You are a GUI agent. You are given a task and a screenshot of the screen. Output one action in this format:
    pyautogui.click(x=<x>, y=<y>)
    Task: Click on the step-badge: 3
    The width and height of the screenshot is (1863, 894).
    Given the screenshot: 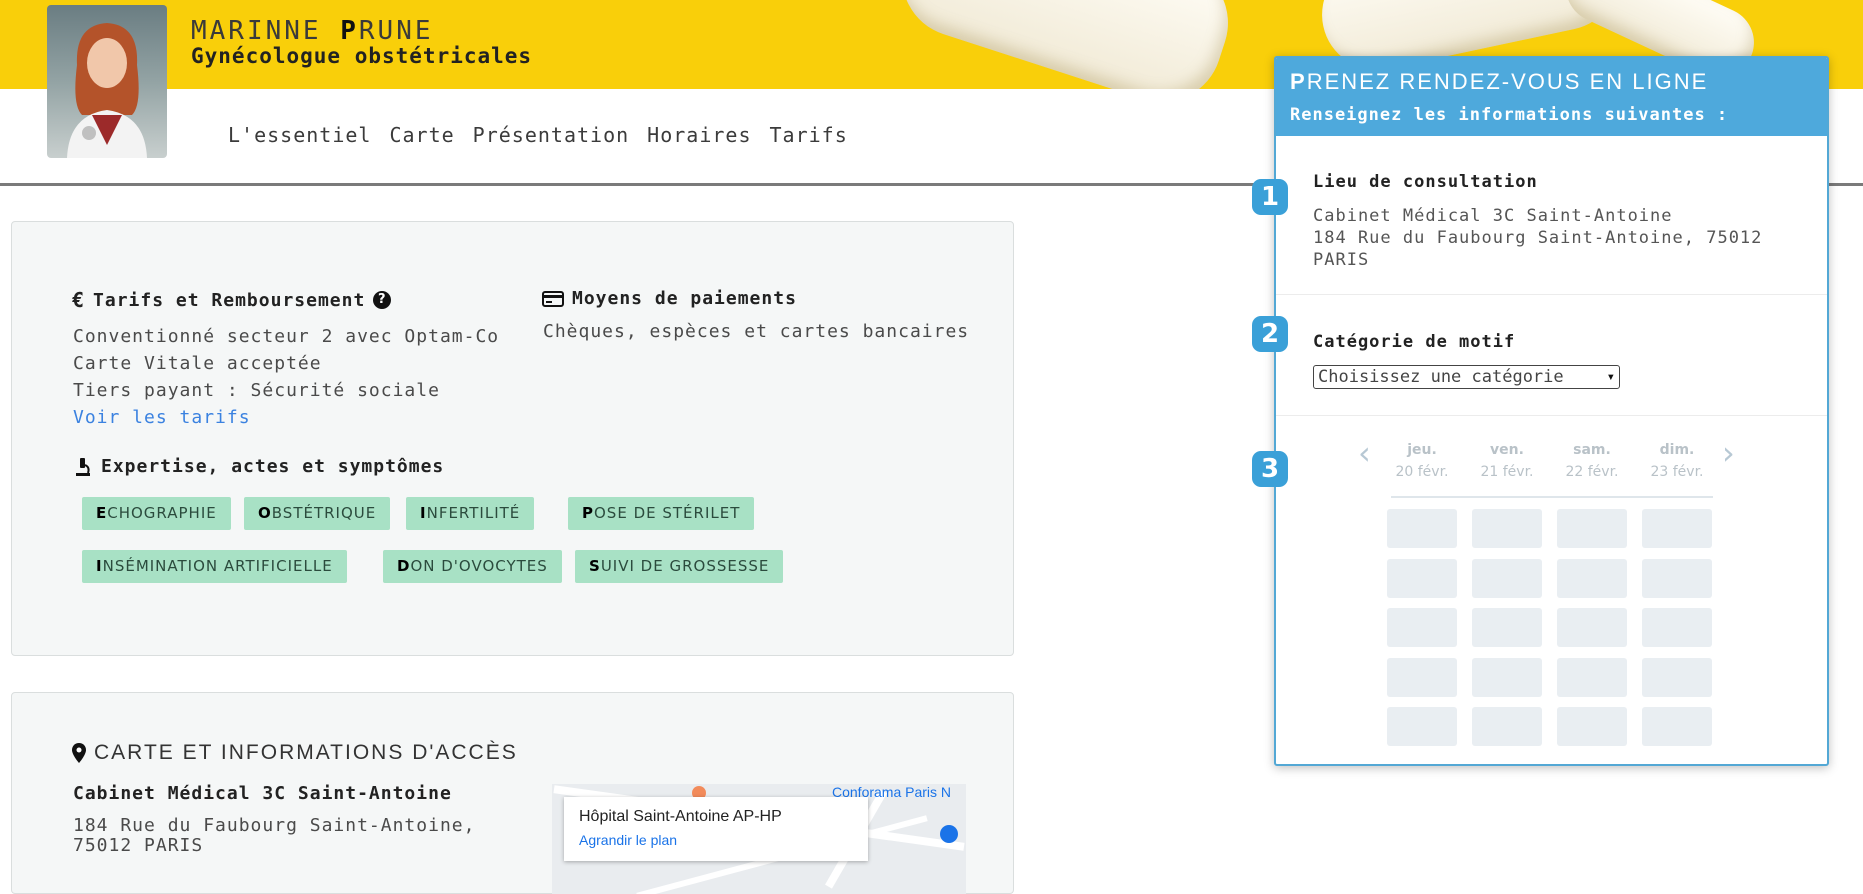 What is the action you would take?
    pyautogui.click(x=1270, y=469)
    